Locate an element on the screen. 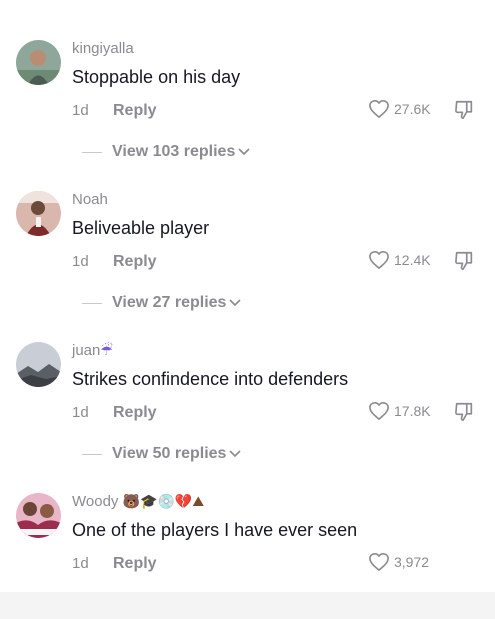 The width and height of the screenshot is (495, 619). comment-text: Stoppable on his day is located at coordinates (156, 77).